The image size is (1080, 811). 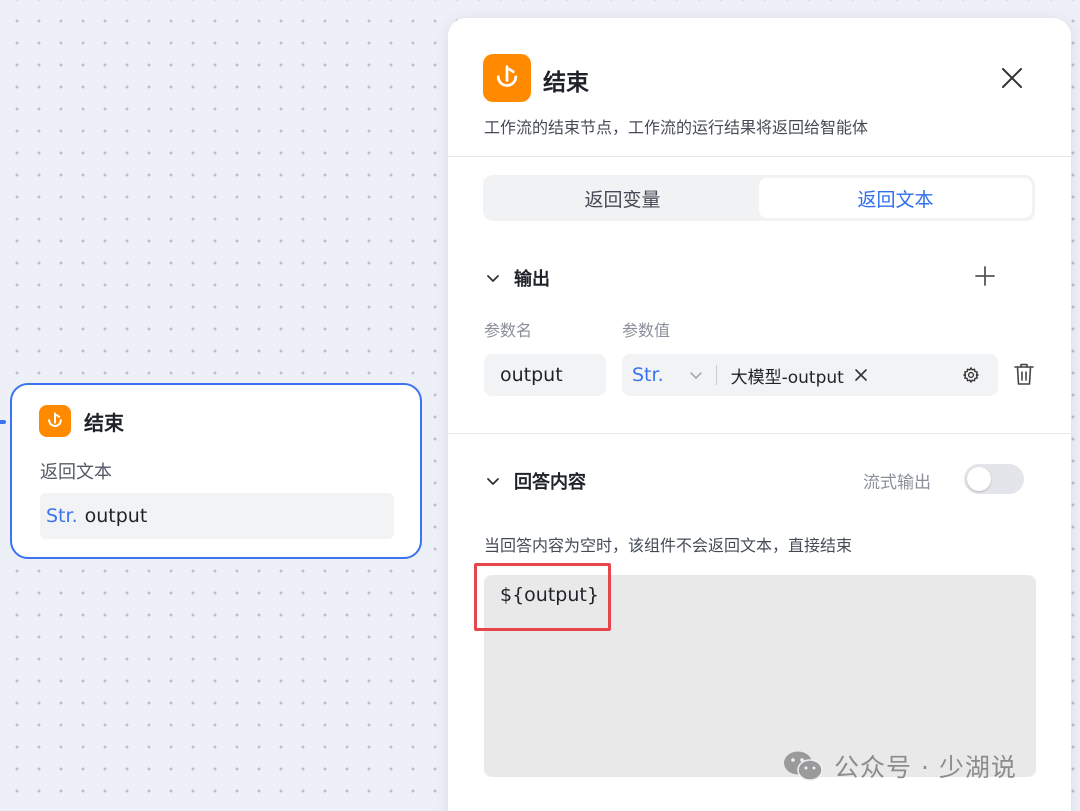 What do you see at coordinates (676, 127) in the screenshot?
I see `panel-description: 工作流的结束节点，工作流的运行结果将返回给智能体` at bounding box center [676, 127].